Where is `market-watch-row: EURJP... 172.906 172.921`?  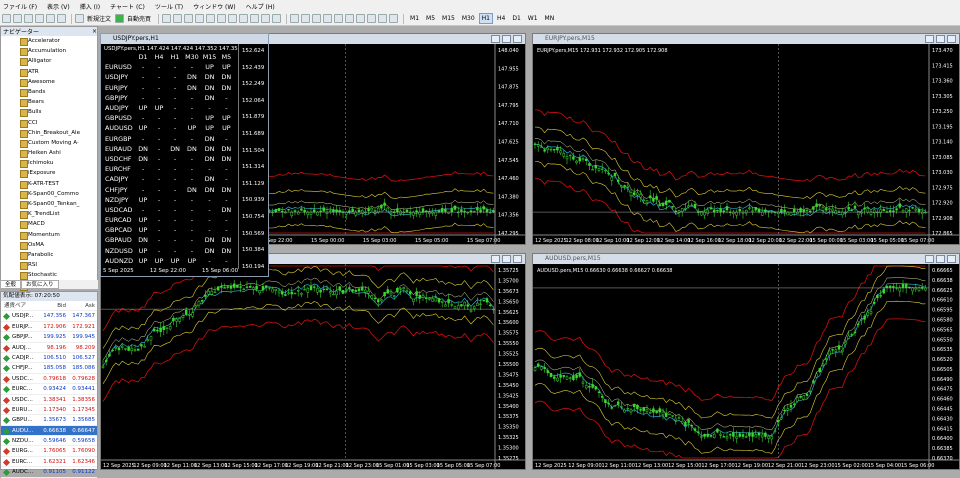 market-watch-row: EURJP... 172.906 172.921 is located at coordinates (49, 327).